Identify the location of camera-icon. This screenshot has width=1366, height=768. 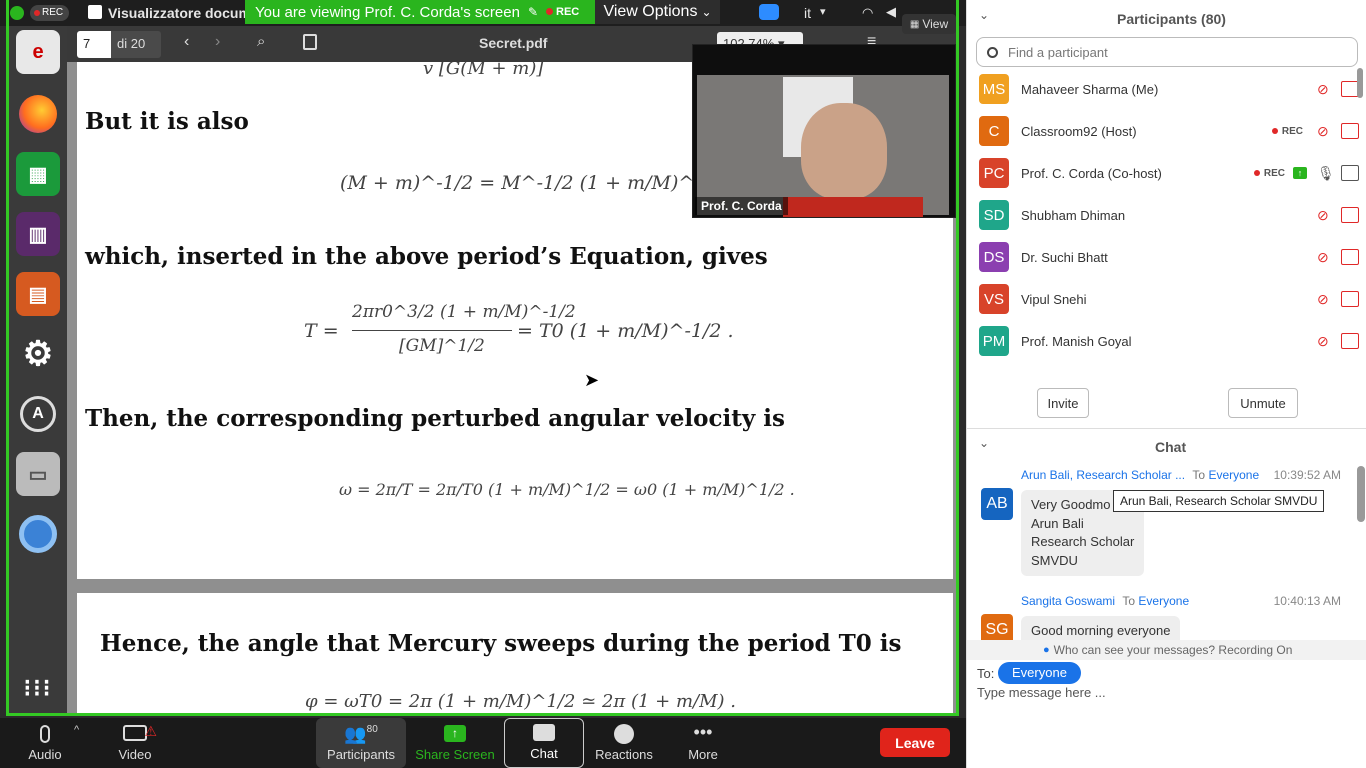
(1350, 173).